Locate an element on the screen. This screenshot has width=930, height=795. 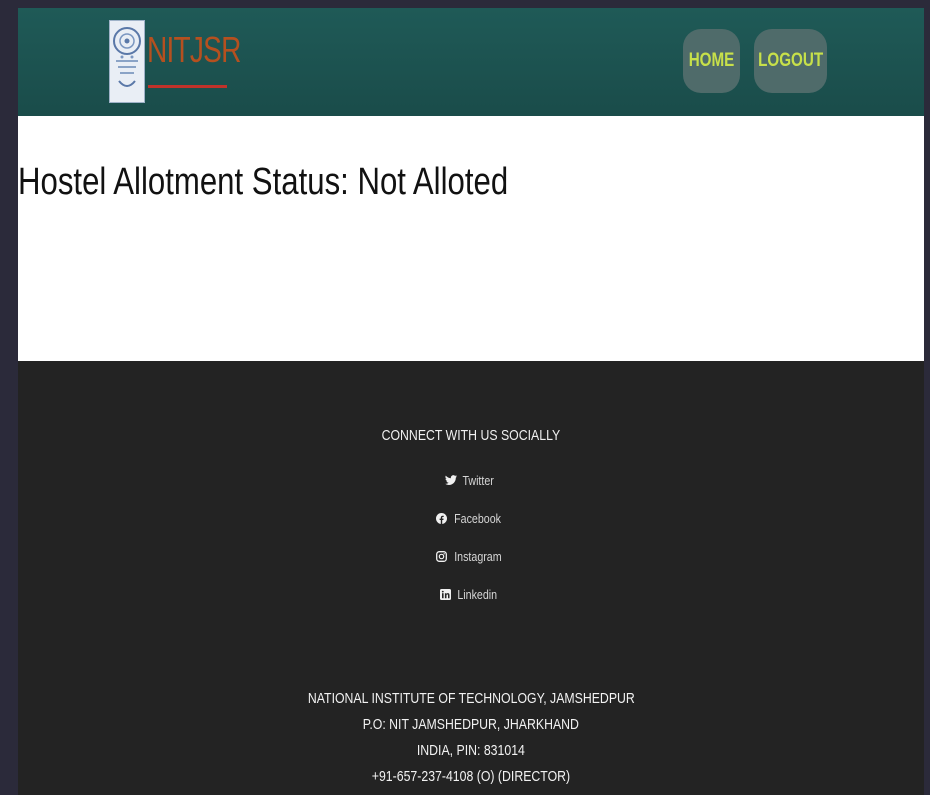
site-header: NITJSR HOME LOGOUT is located at coordinates (471, 62).